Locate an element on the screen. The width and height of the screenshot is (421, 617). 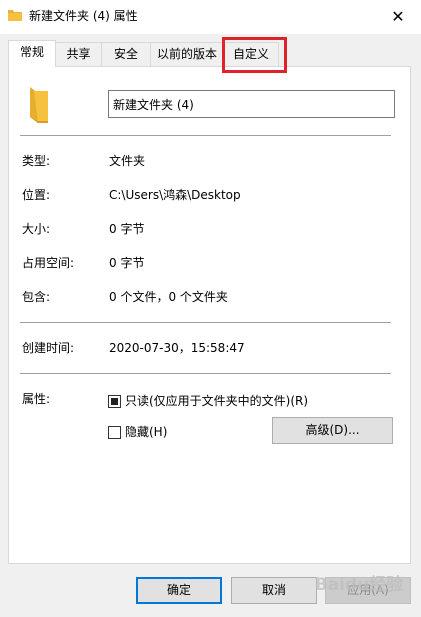
readonly-checkbox is located at coordinates (114, 401).